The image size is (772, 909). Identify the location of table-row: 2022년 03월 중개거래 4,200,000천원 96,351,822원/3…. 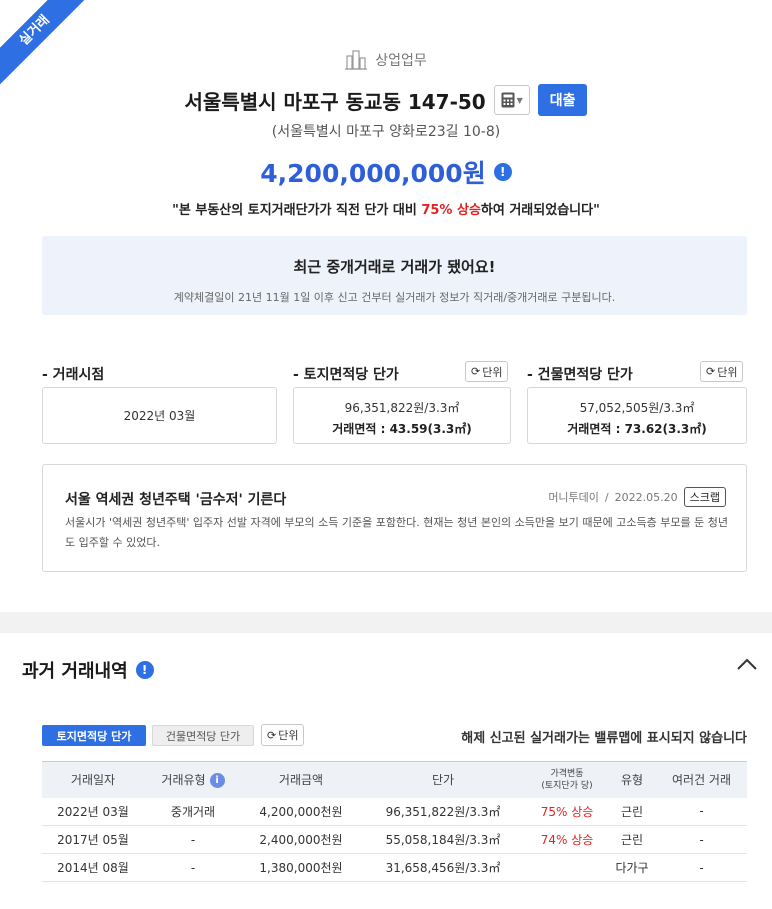
(394, 811).